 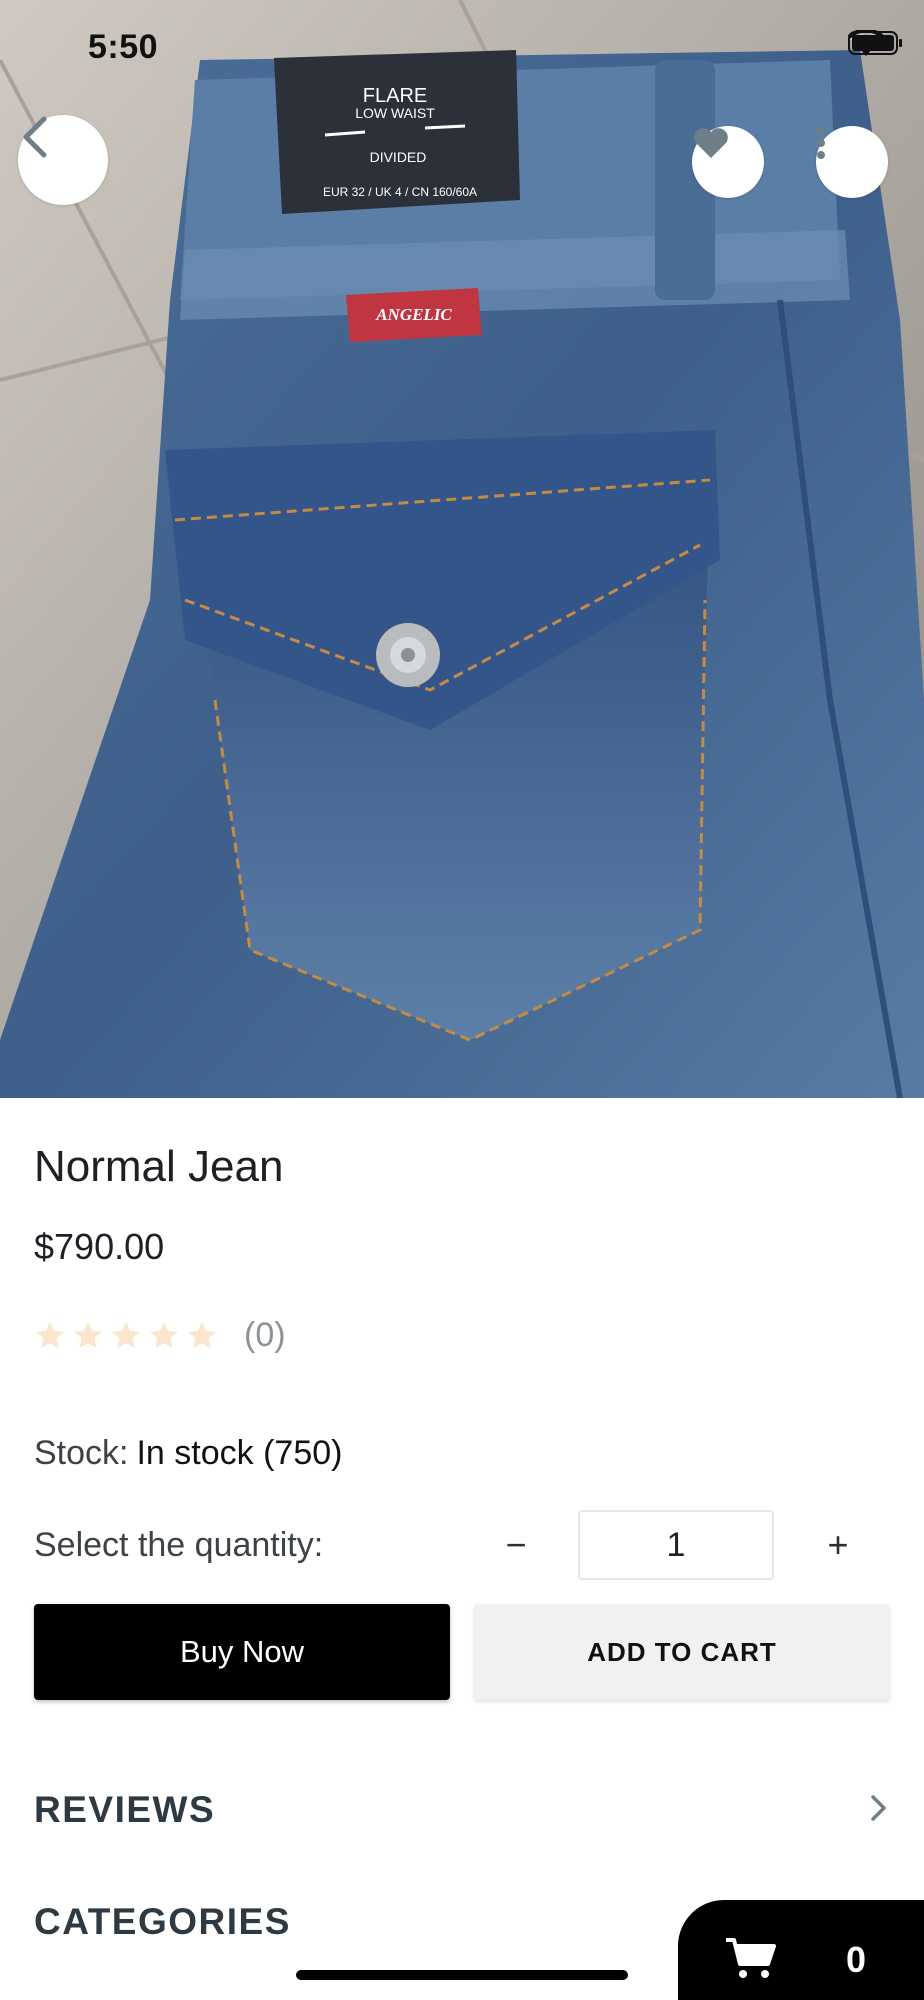 I want to click on quantity-increase-button: +, so click(x=838, y=1545).